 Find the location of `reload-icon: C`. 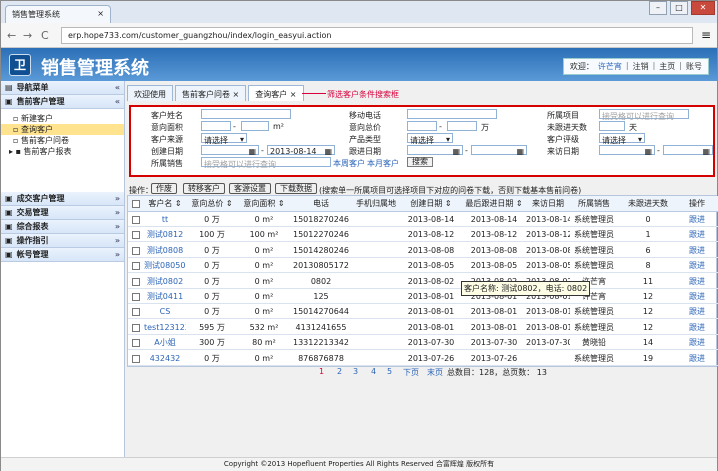

reload-icon: C is located at coordinates (45, 35).